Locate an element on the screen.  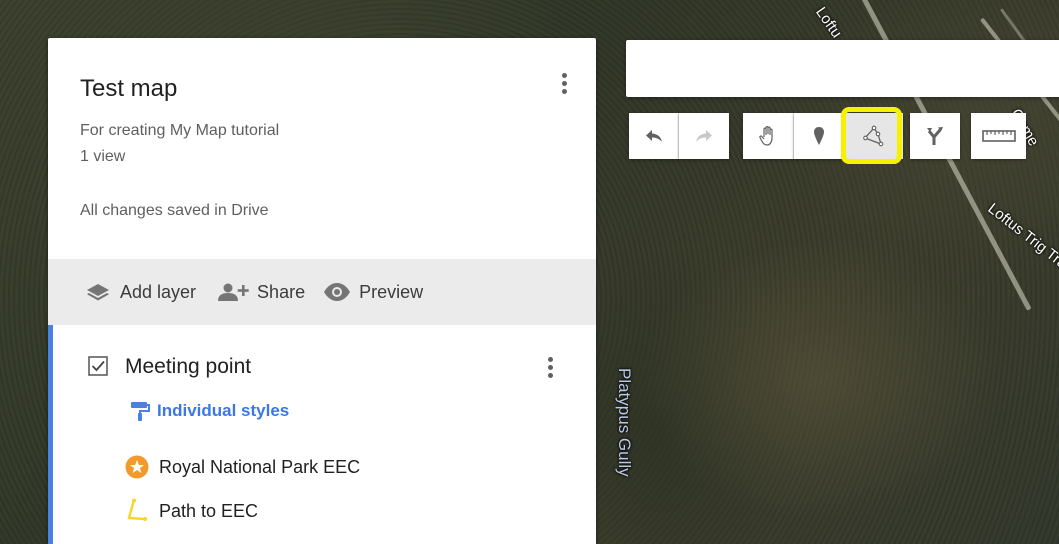
path-line-icon is located at coordinates (137, 509).